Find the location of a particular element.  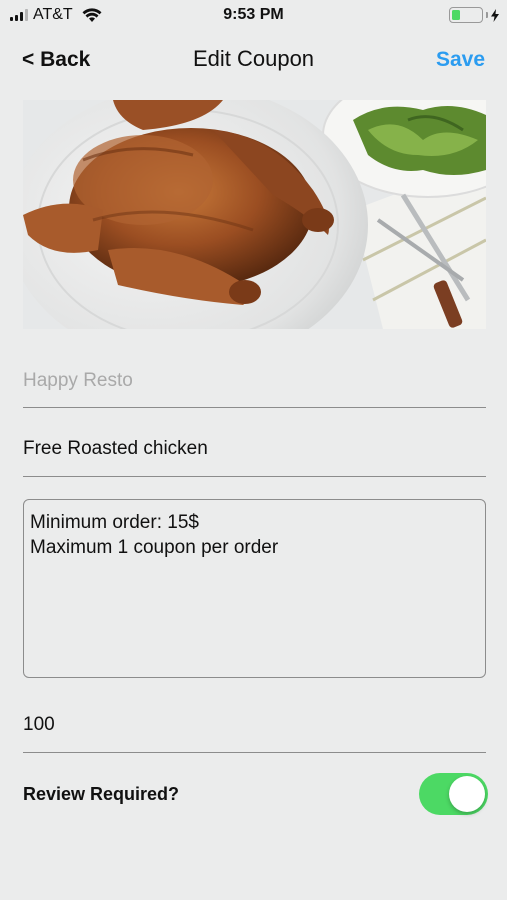

restaurant-name-field is located at coordinates (254, 389).